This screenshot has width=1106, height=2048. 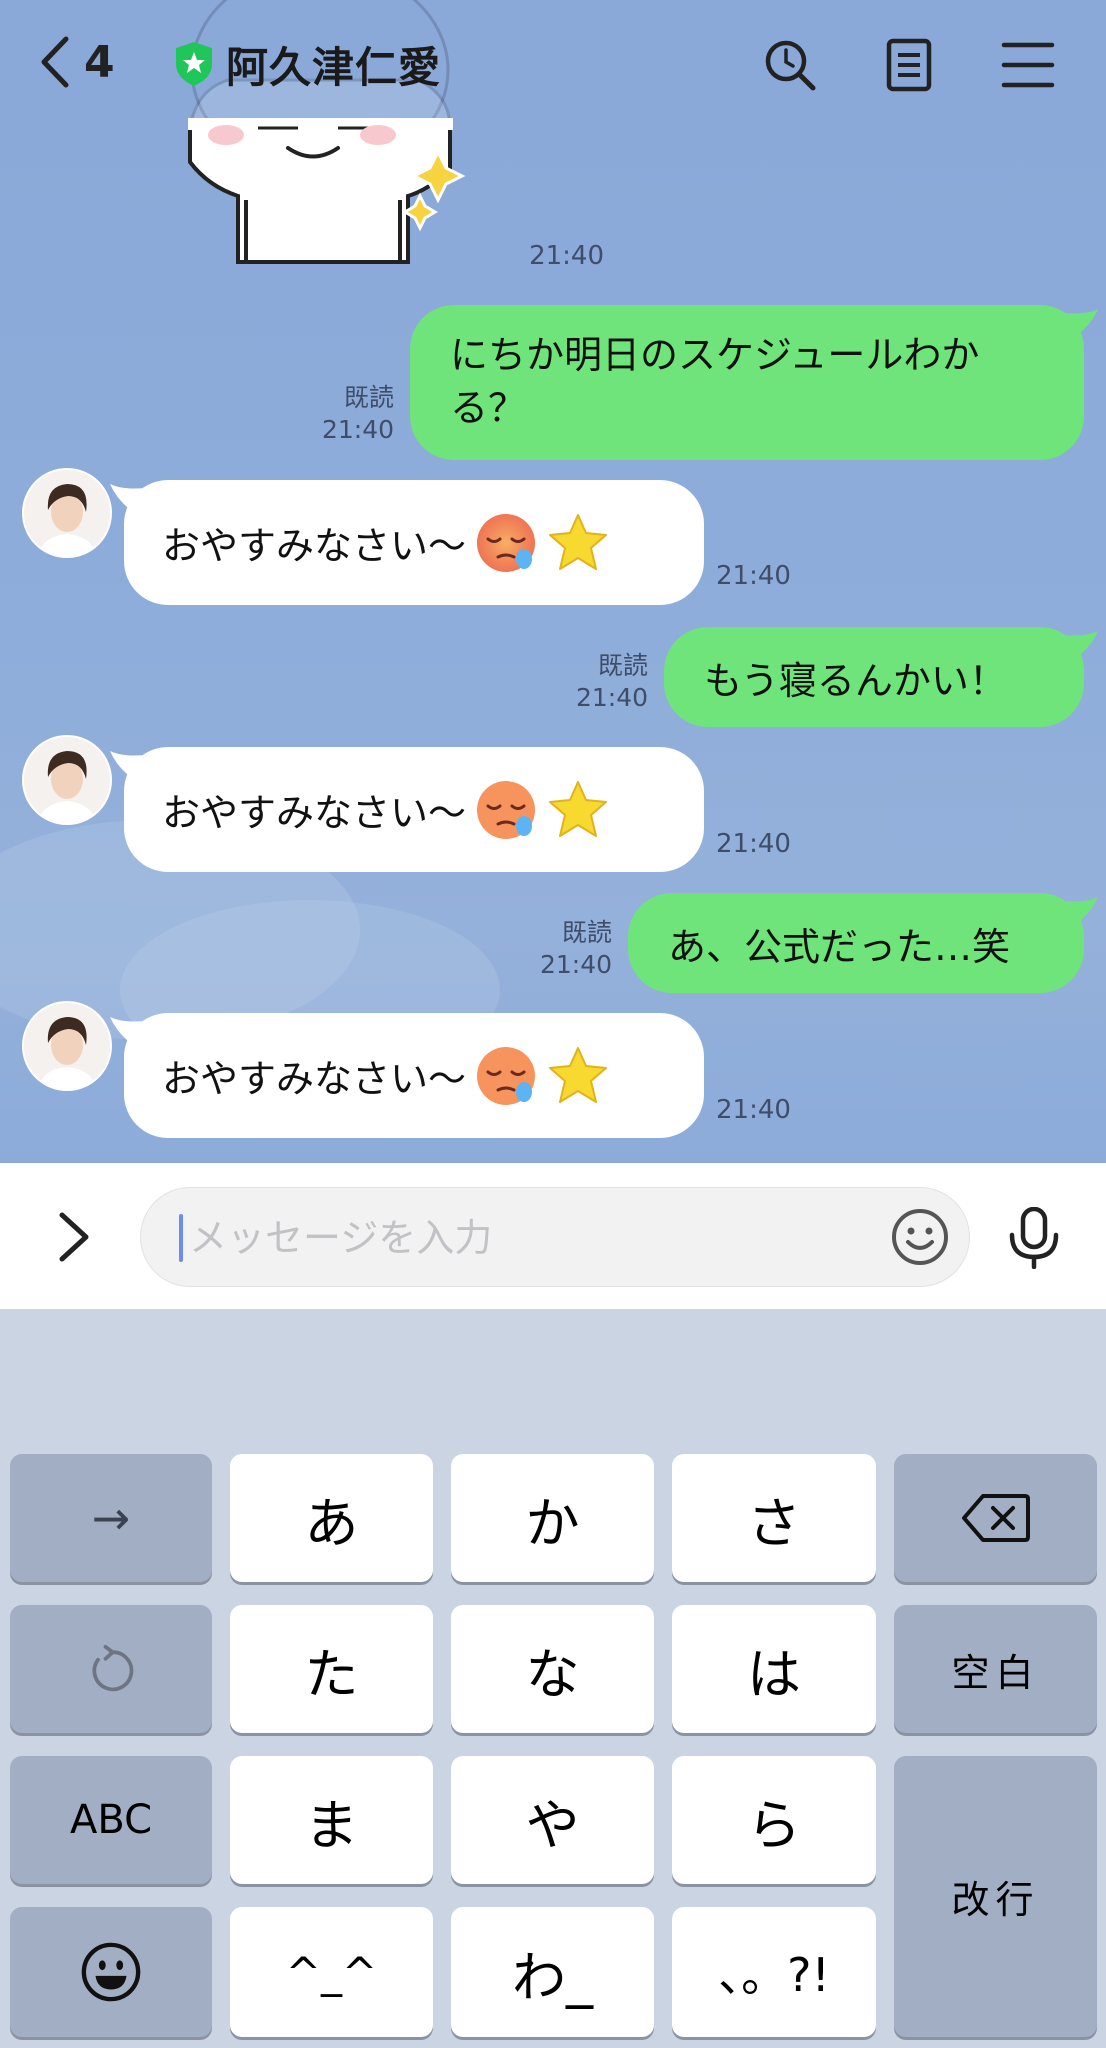 What do you see at coordinates (920, 1237) in the screenshot?
I see `smiley-icon` at bounding box center [920, 1237].